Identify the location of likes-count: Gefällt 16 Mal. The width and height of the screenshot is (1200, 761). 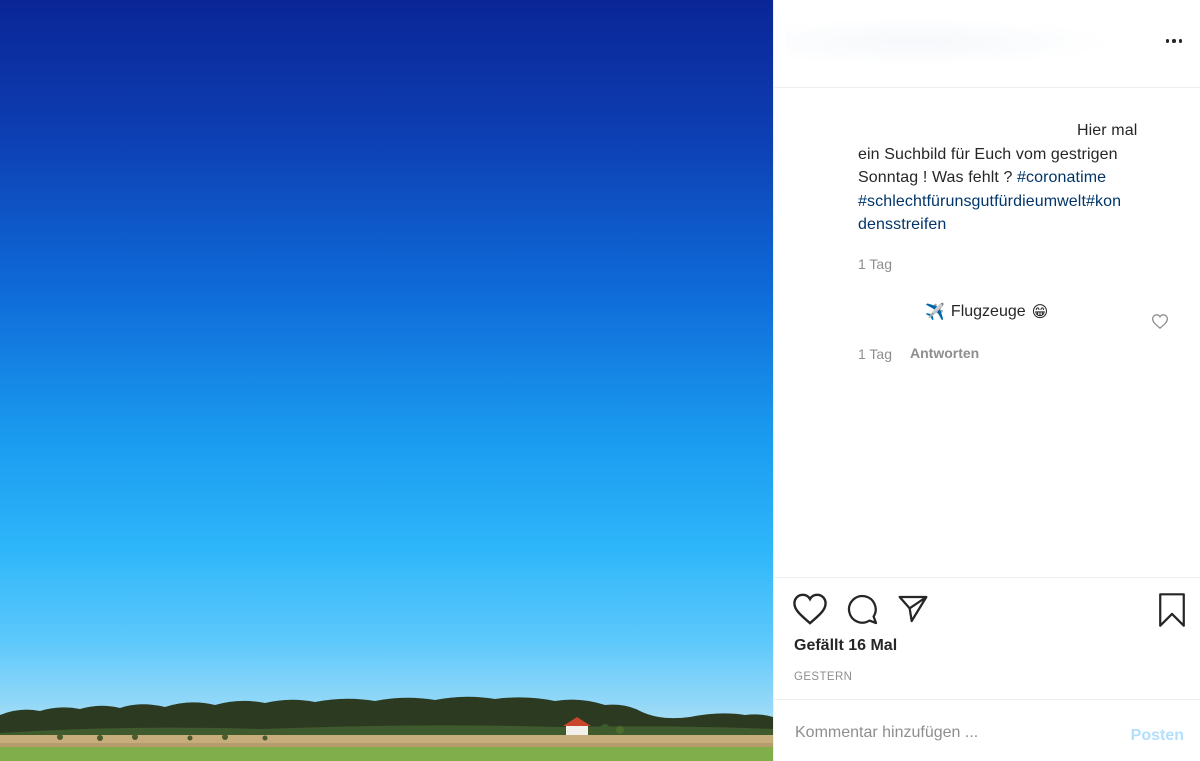
(845, 646).